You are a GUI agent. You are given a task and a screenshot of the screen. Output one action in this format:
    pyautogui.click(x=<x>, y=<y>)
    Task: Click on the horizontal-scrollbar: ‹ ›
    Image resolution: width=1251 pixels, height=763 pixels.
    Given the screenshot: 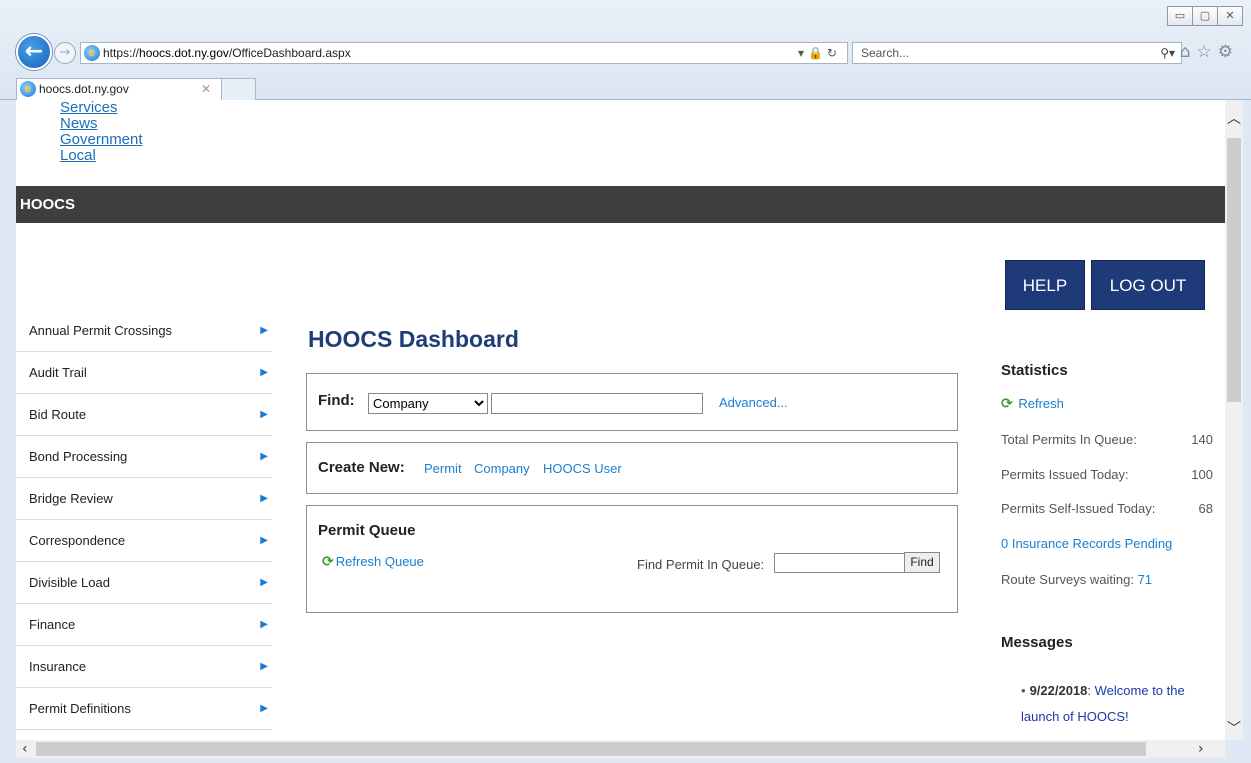 What is the action you would take?
    pyautogui.click(x=620, y=749)
    